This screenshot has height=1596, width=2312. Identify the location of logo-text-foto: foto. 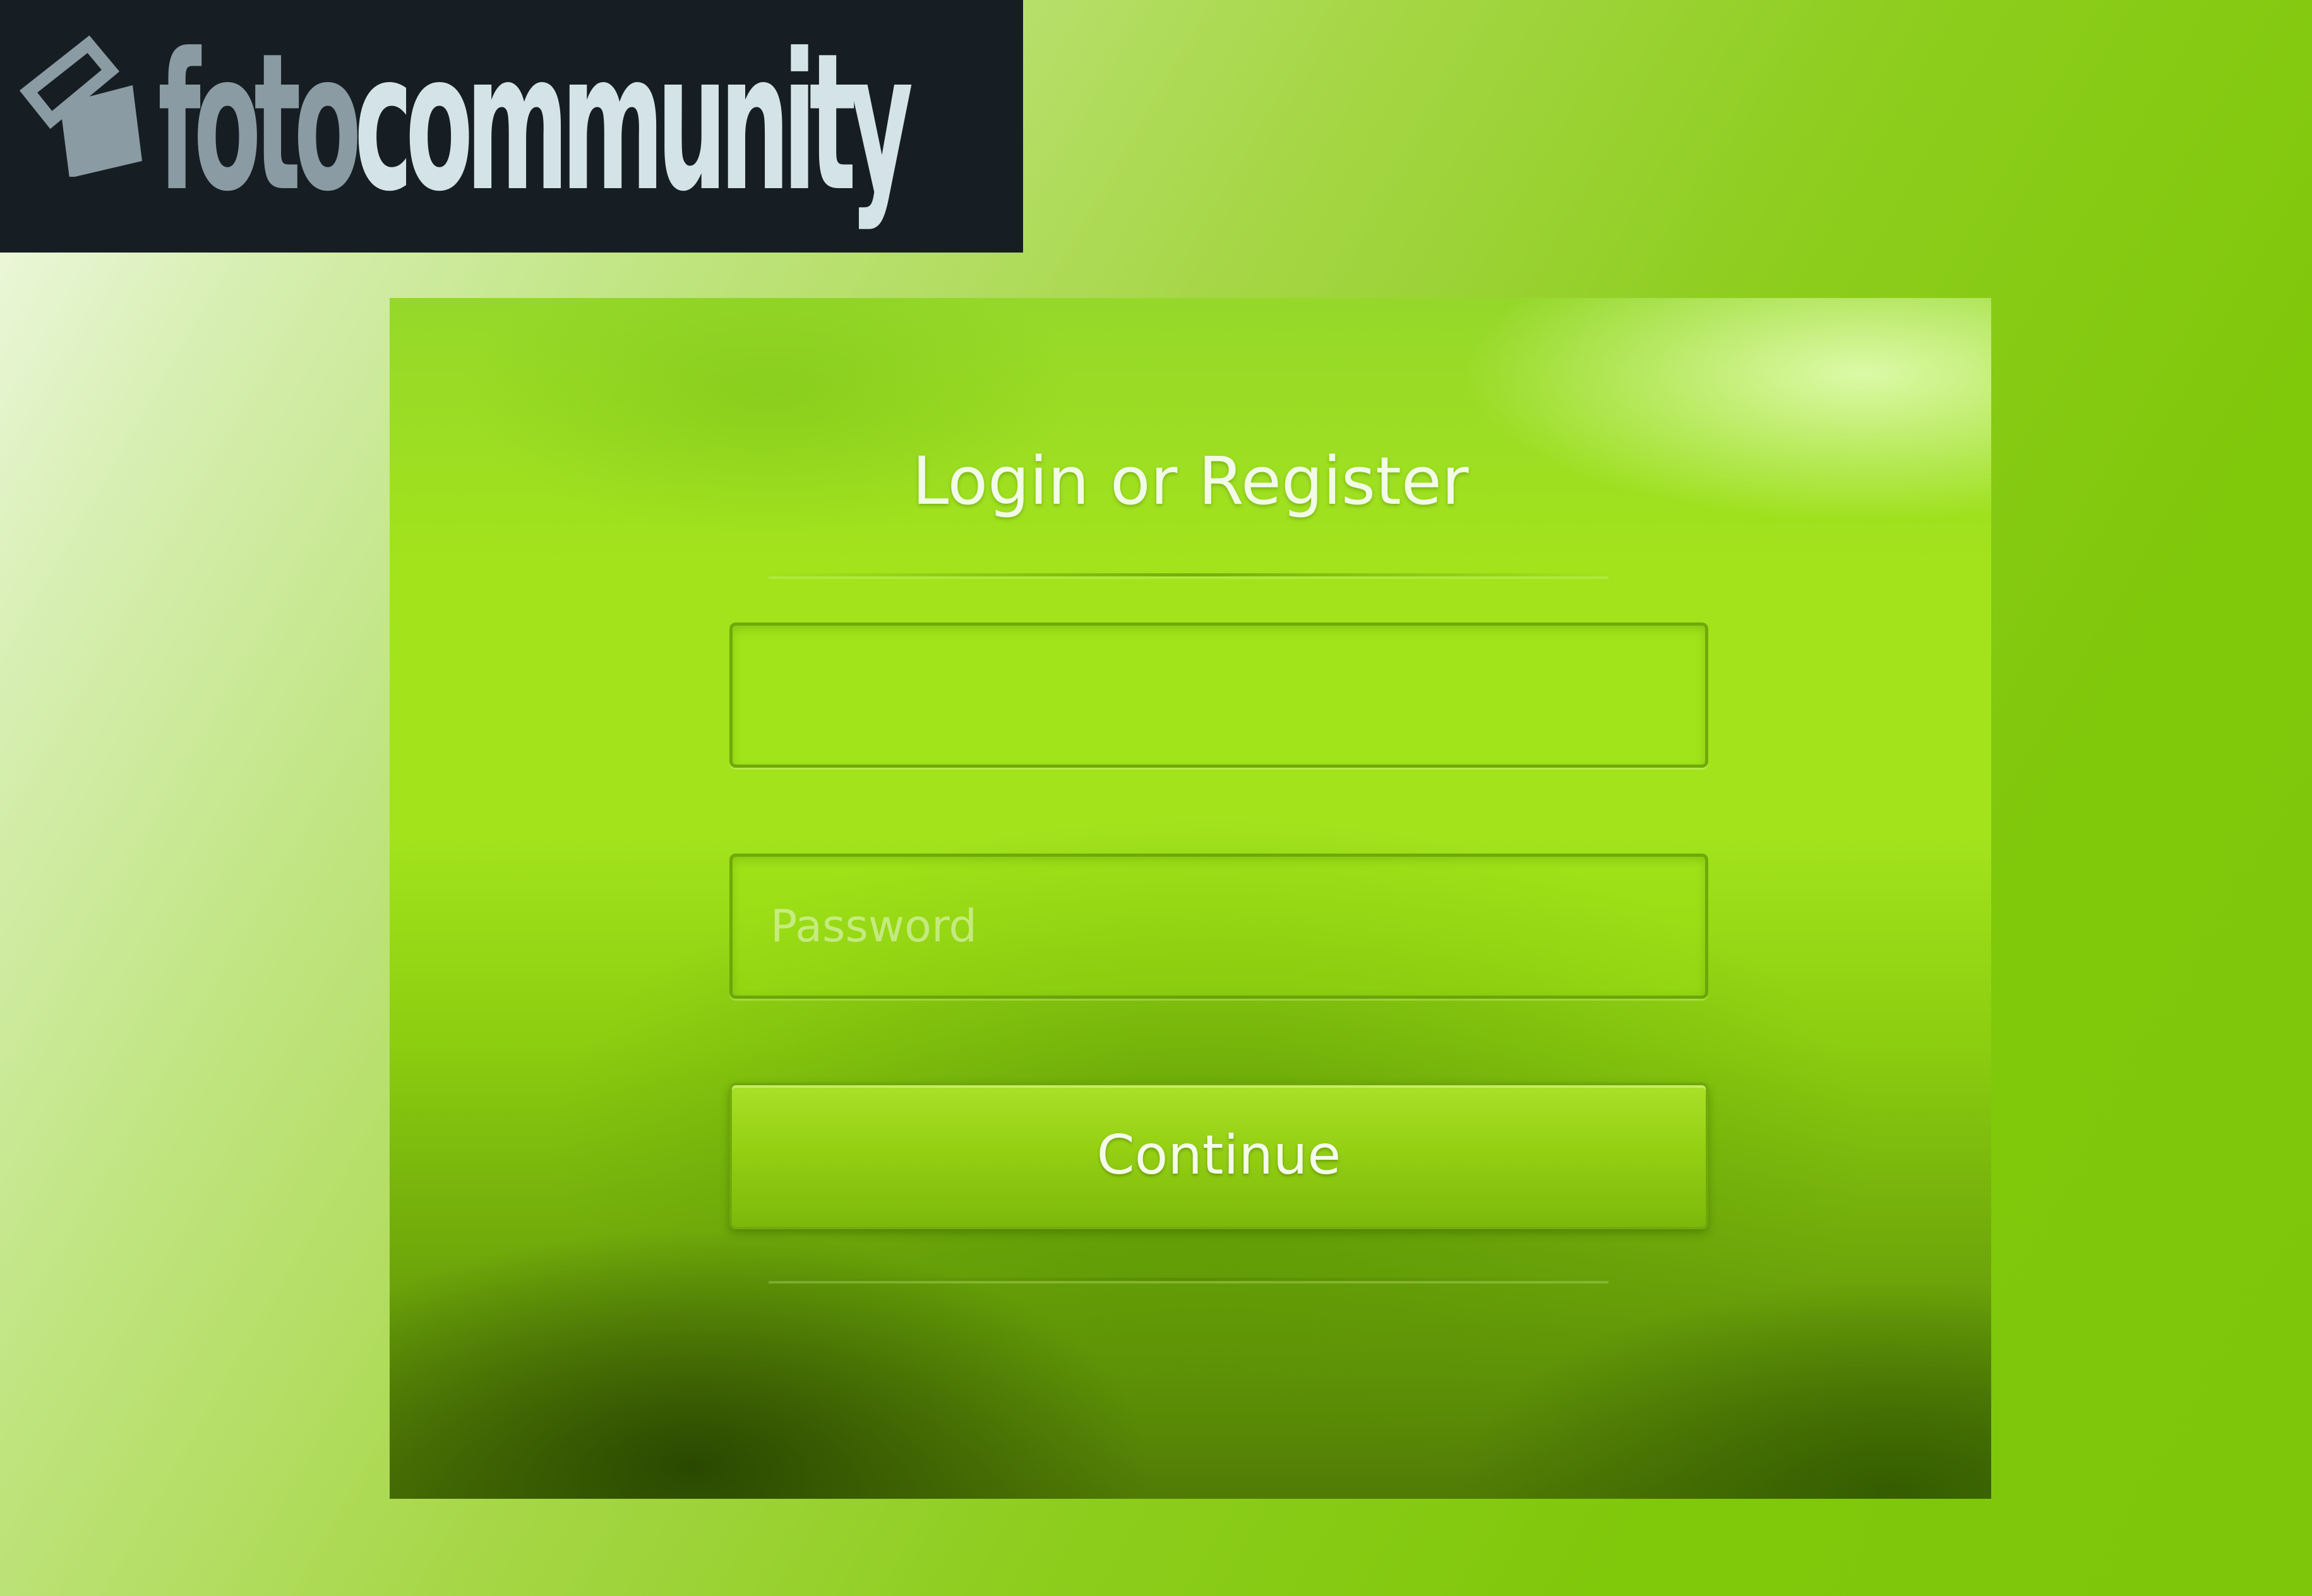
(259, 123).